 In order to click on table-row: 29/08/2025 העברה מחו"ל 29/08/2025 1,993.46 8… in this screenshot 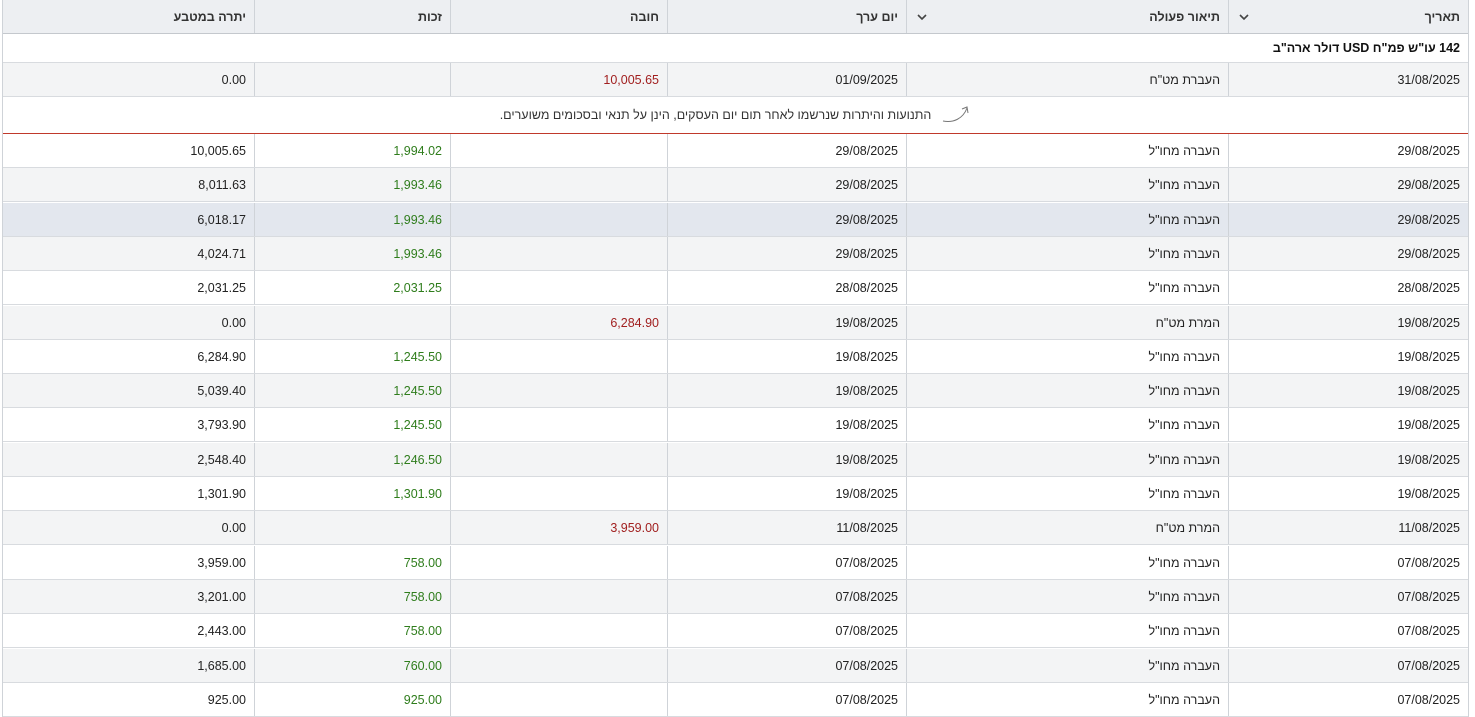, I will do `click(735, 185)`.